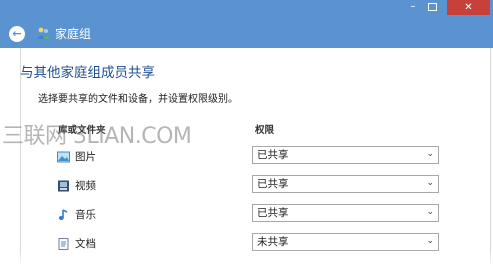 This screenshot has width=493, height=266. I want to click on library-label-documents: 文档, so click(85, 244).